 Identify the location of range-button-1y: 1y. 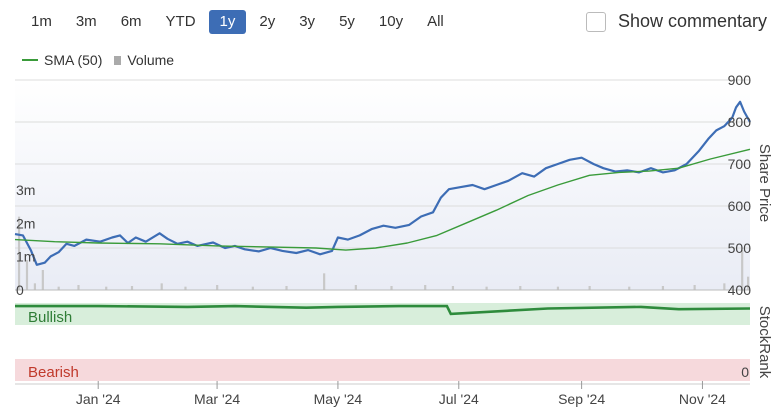
(227, 22).